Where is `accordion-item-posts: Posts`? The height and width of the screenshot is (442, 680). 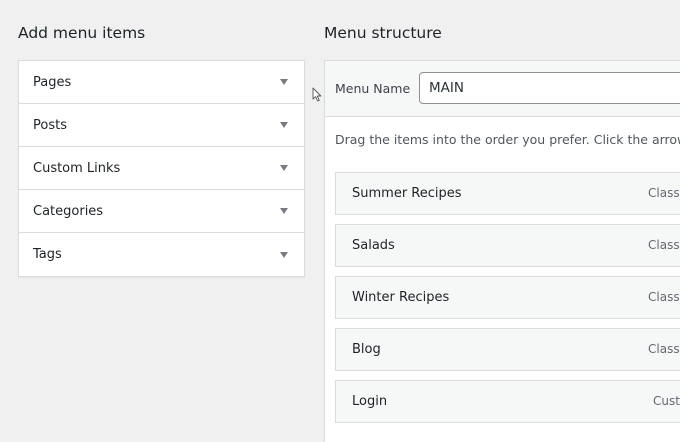 accordion-item-posts: Posts is located at coordinates (161, 125).